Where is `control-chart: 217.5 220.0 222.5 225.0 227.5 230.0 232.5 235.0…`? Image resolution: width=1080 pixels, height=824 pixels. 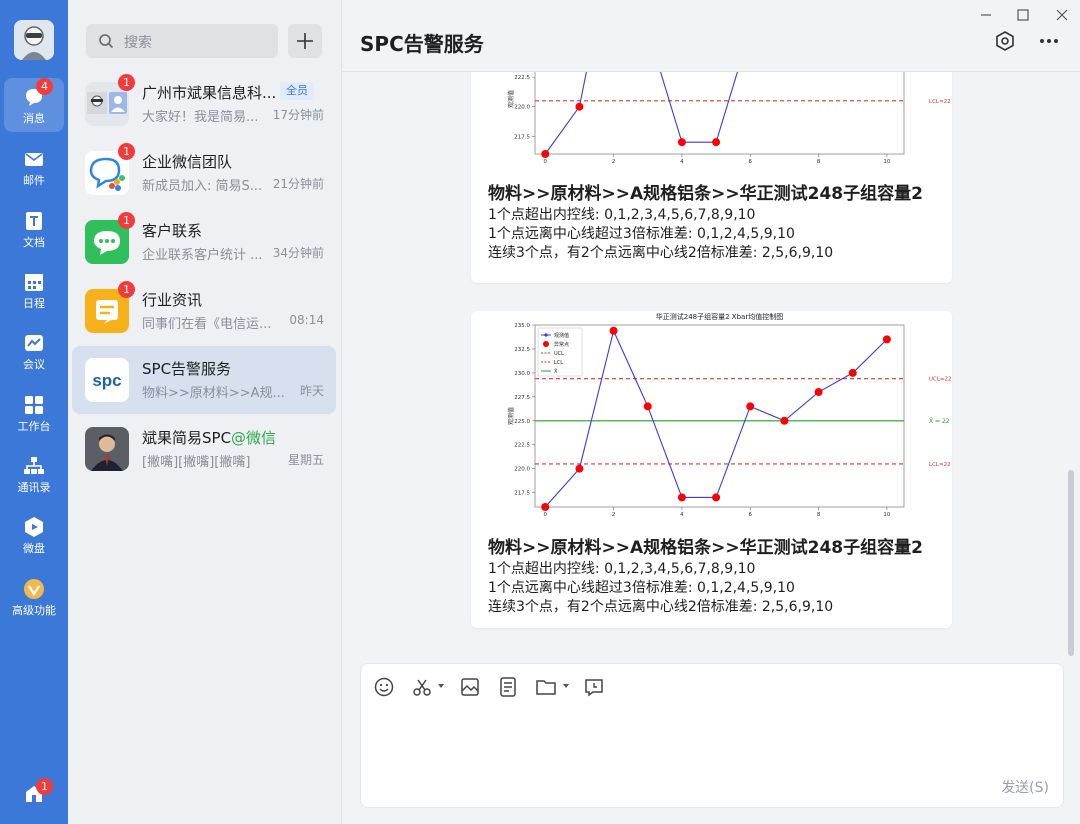 control-chart: 217.5 220.0 222.5 225.0 227.5 230.0 232.5 235.0… is located at coordinates (729, 415).